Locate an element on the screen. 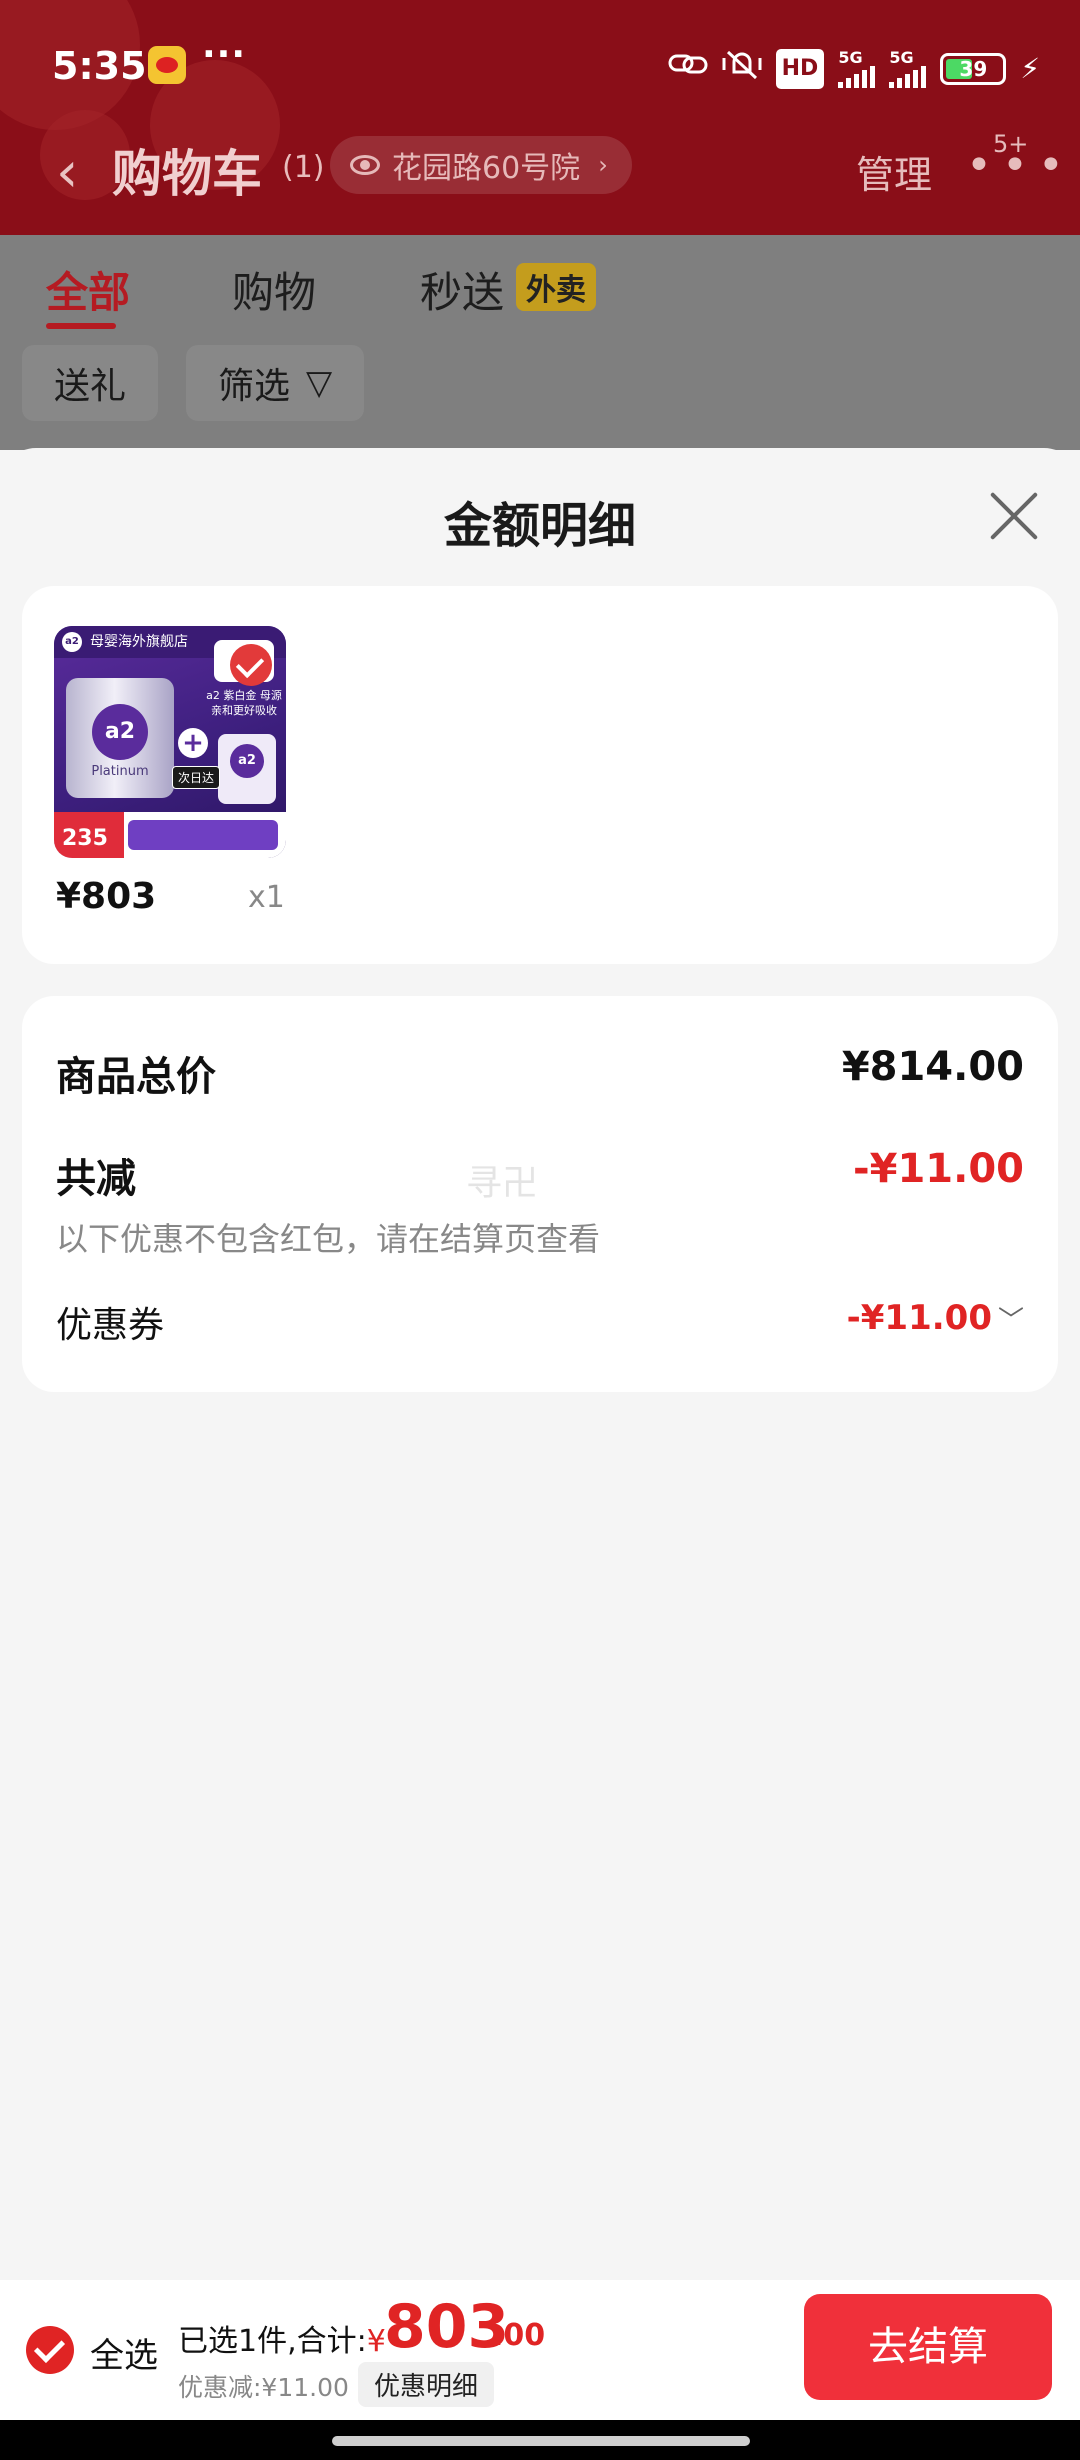 The image size is (1080, 2460). can-label: Platinum is located at coordinates (120, 771).